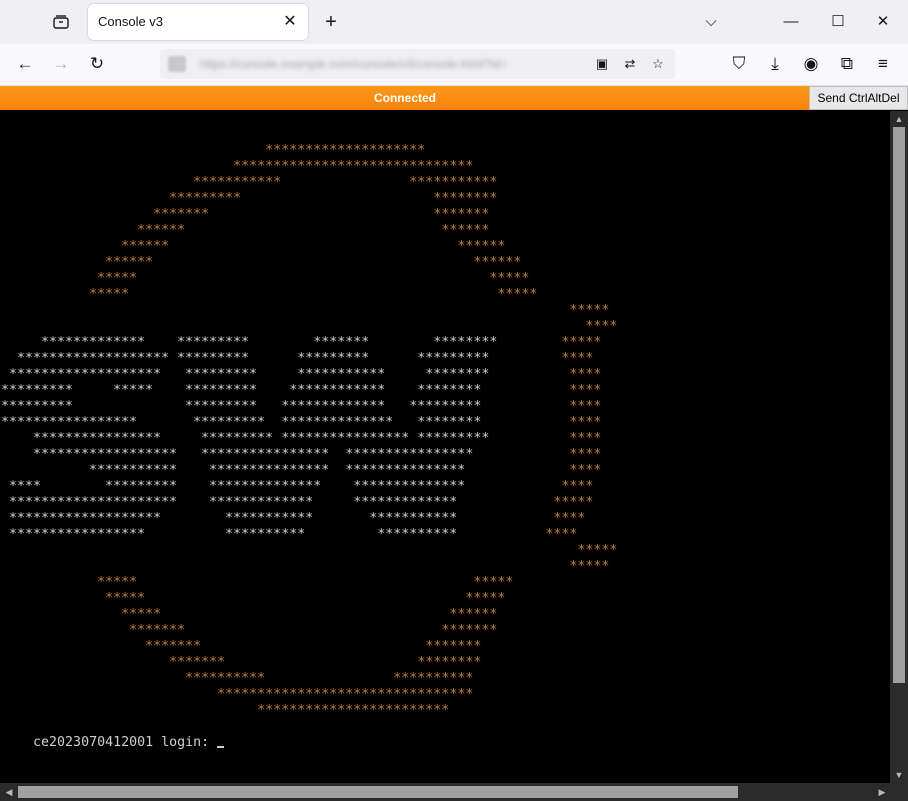 Image resolution: width=908 pixels, height=801 pixels. What do you see at coordinates (838, 22) in the screenshot?
I see `maximize-icon: ☐` at bounding box center [838, 22].